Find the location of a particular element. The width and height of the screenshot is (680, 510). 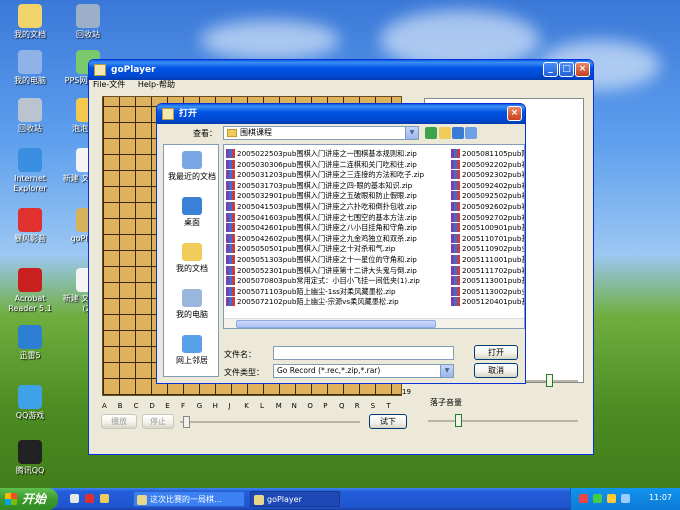

desktop-icon-glyph is located at coordinates (30, 220).